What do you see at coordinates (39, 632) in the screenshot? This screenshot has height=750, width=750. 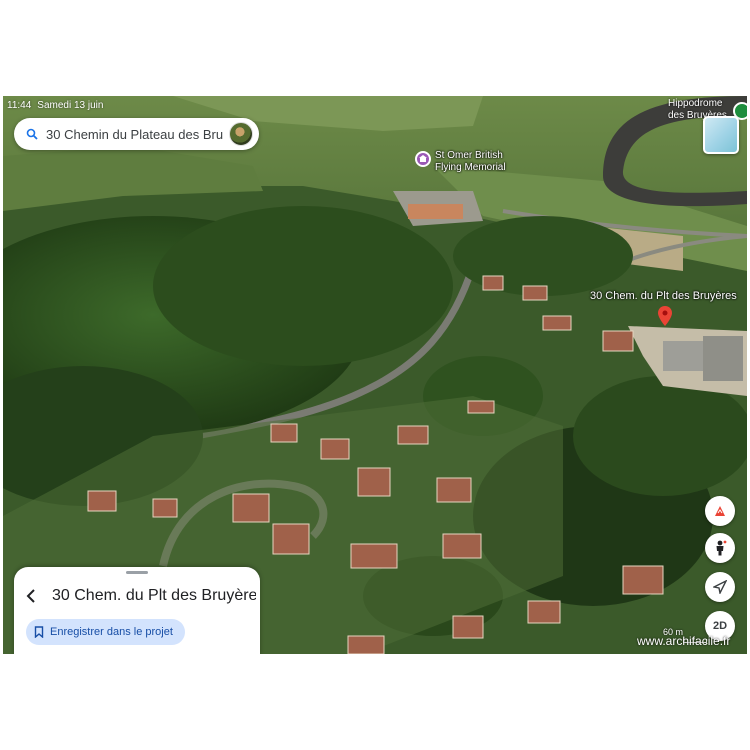 I see `bookmark-icon` at bounding box center [39, 632].